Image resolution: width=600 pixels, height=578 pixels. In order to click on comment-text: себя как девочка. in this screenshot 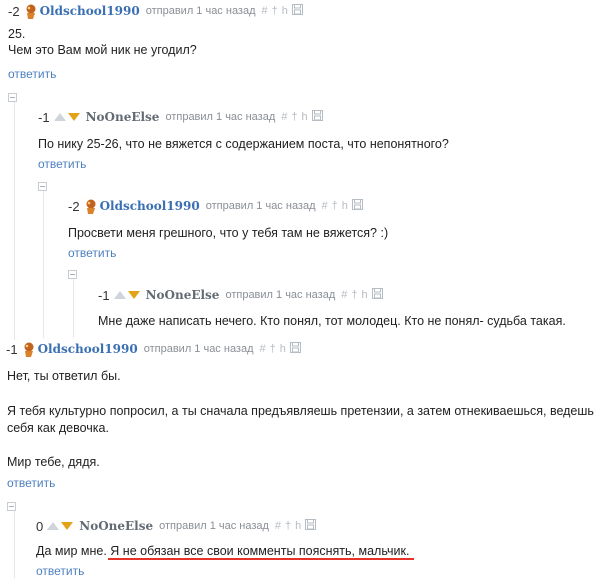, I will do `click(58, 428)`.